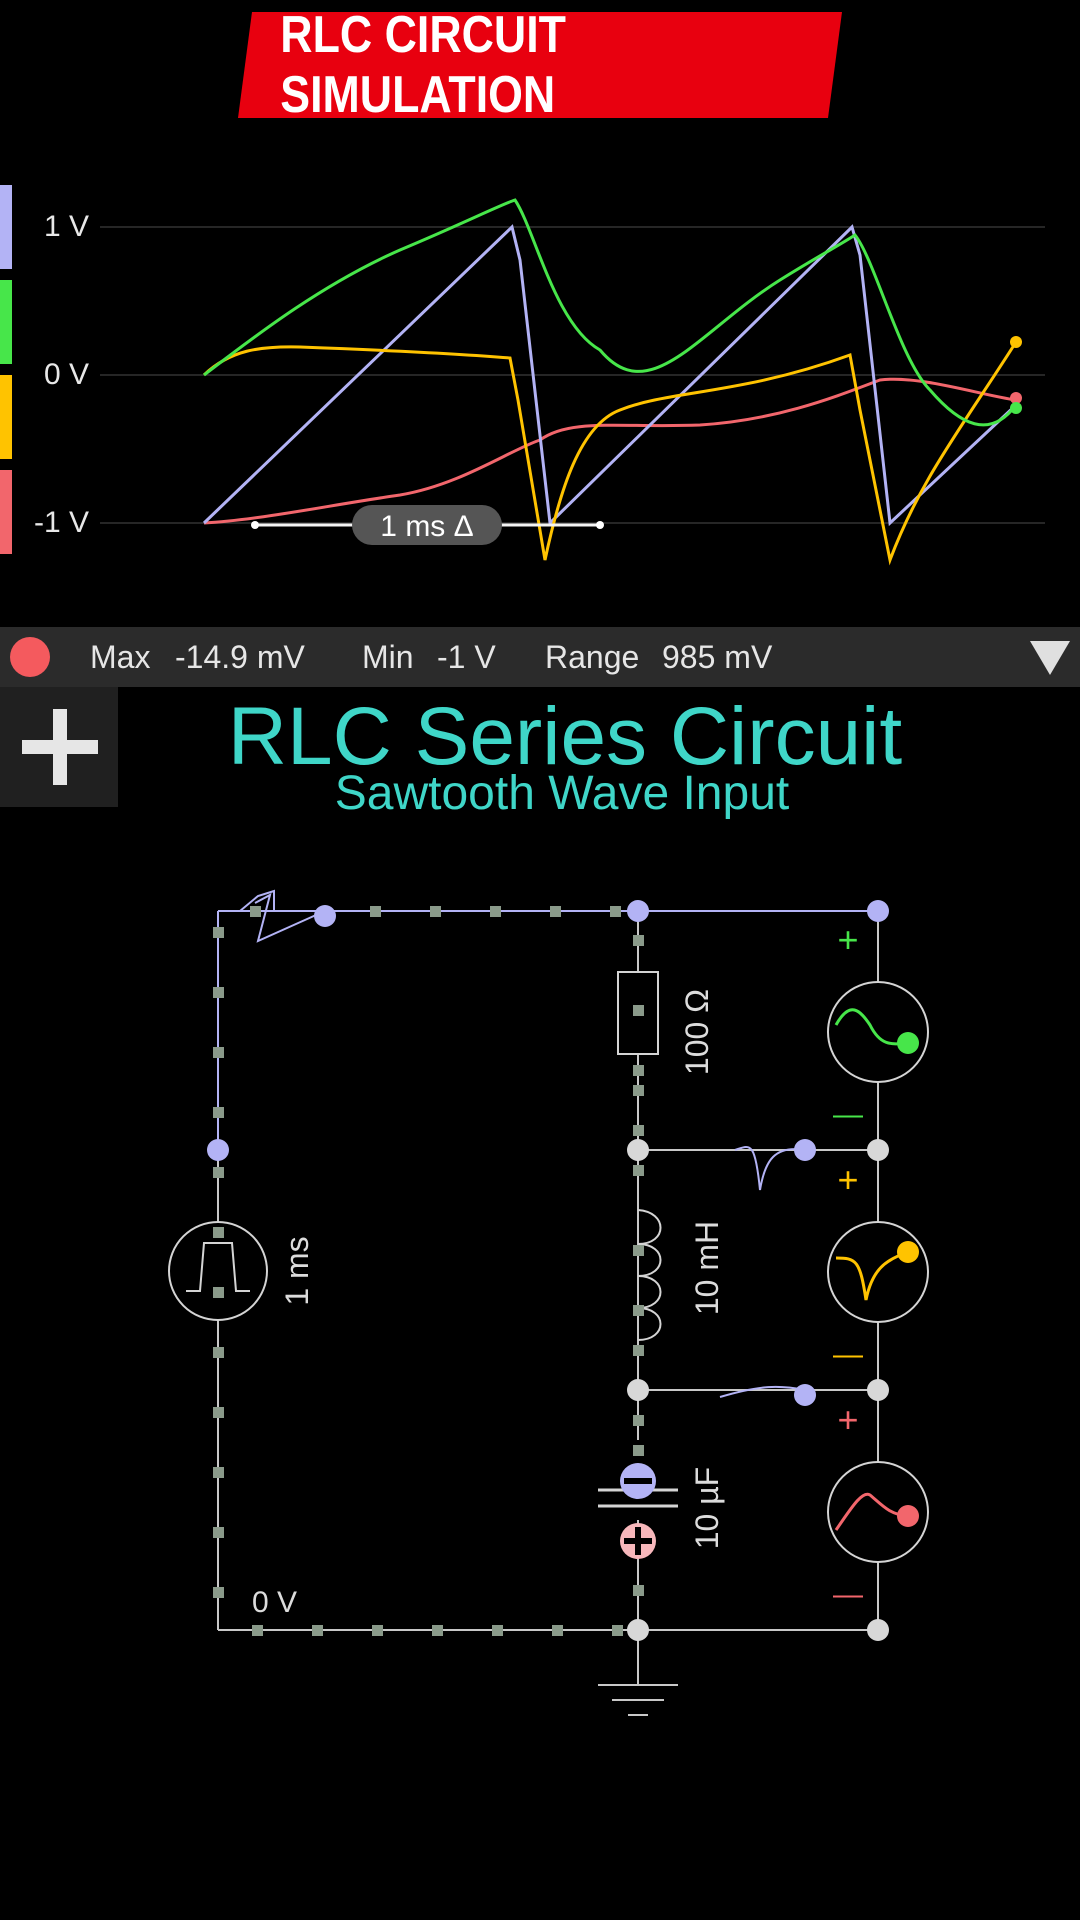 This screenshot has width=1080, height=1920. What do you see at coordinates (30, 657) in the screenshot?
I see `record-button` at bounding box center [30, 657].